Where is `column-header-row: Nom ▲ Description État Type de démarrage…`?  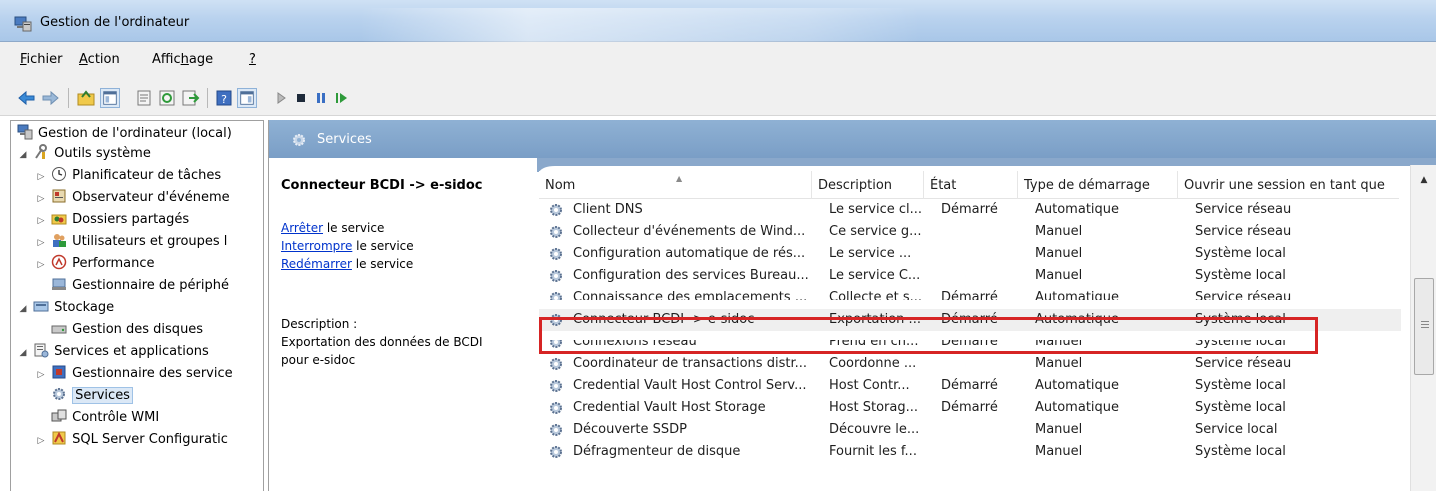
column-header-row: Nom ▲ Description État Type de démarrage… is located at coordinates (969, 185).